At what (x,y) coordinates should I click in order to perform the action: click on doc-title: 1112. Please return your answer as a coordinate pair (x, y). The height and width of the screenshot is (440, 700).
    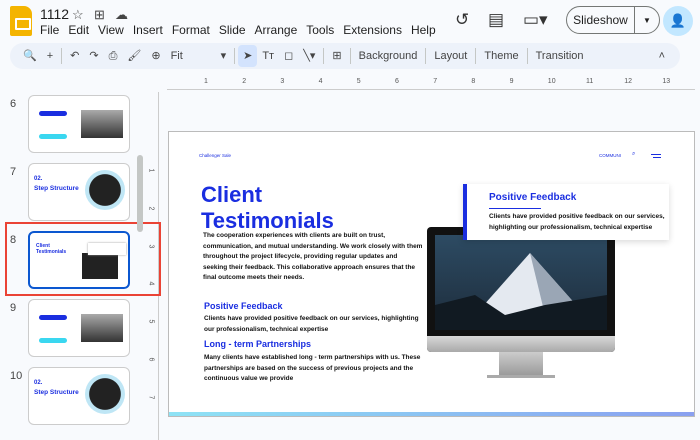
    Looking at the image, I should click on (54, 14).